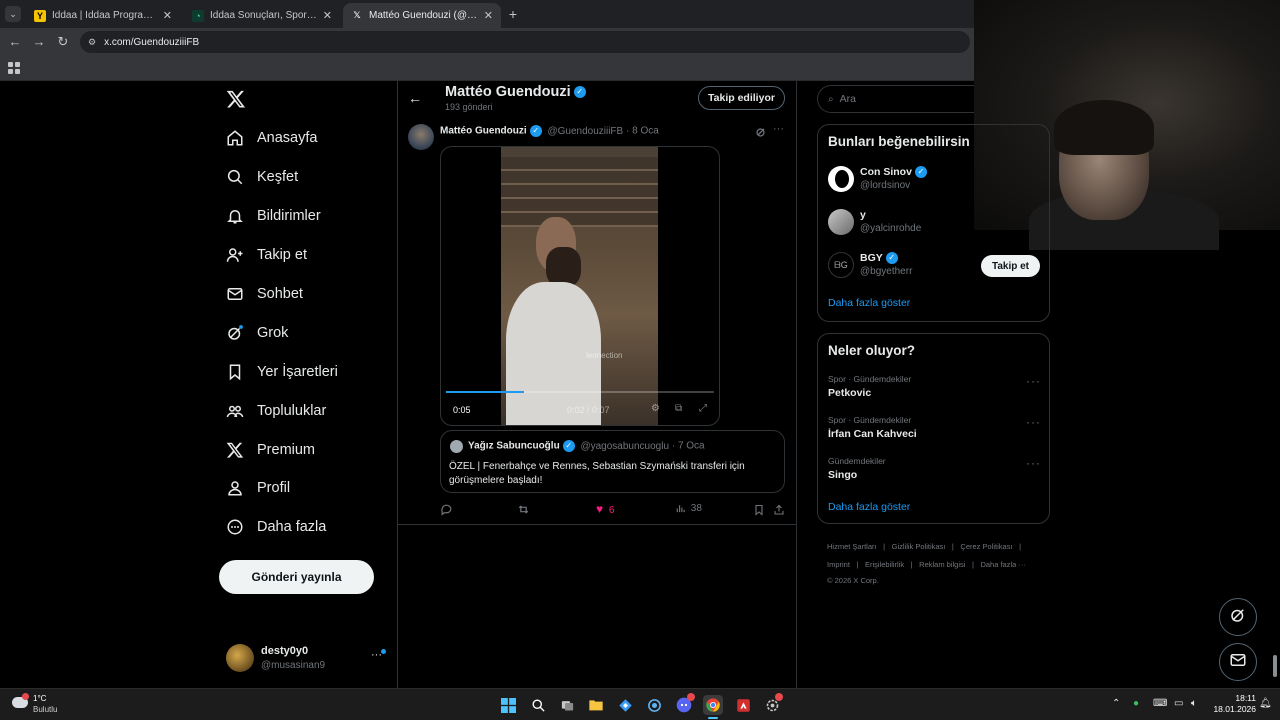 This screenshot has width=1280, height=720. What do you see at coordinates (262, 15) in the screenshot?
I see `tab-sonuclar: ◔ İddaa Sonuçları, Spor Toto Süpe ✕` at bounding box center [262, 15].